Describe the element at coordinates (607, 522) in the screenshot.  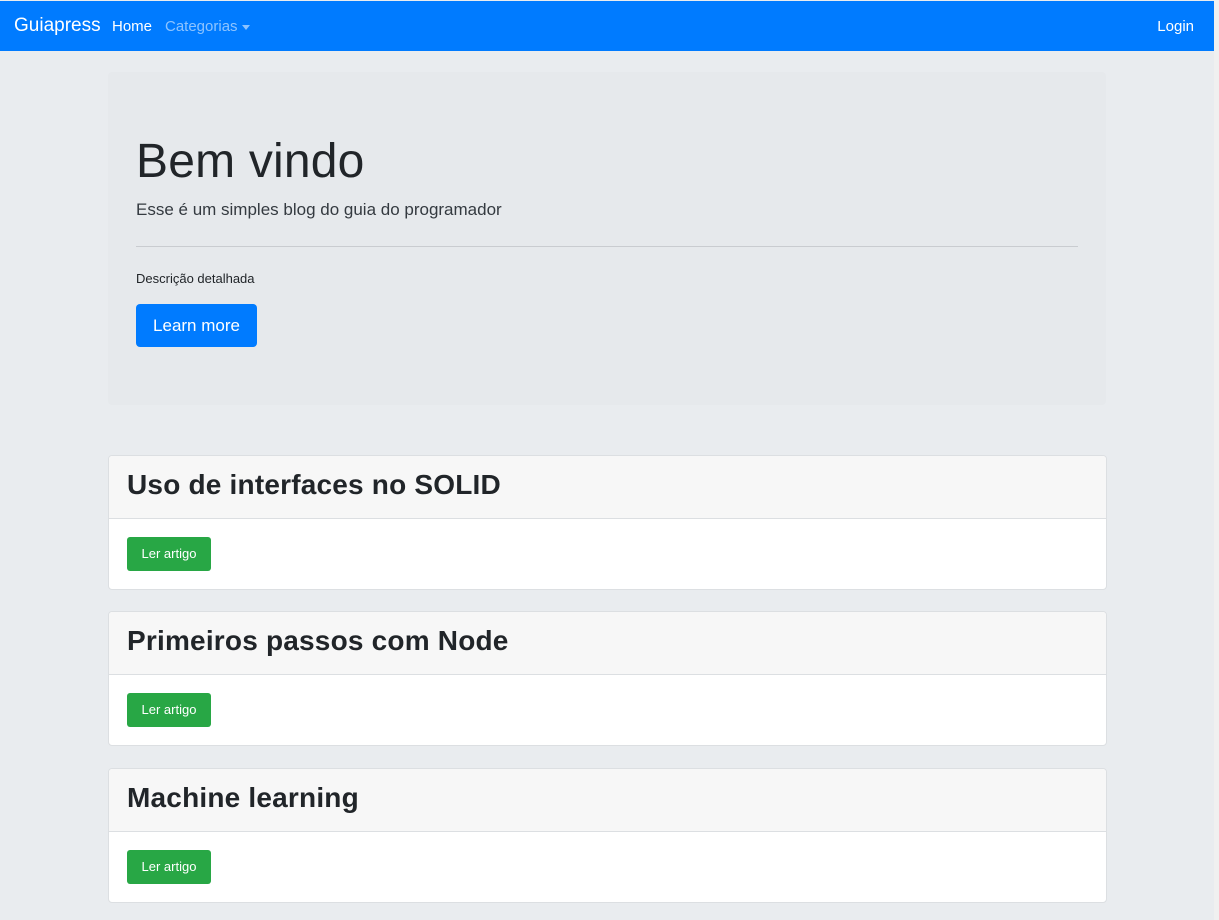
I see `article-card: Uso de interfaces no SOLID Ler artigo` at that location.